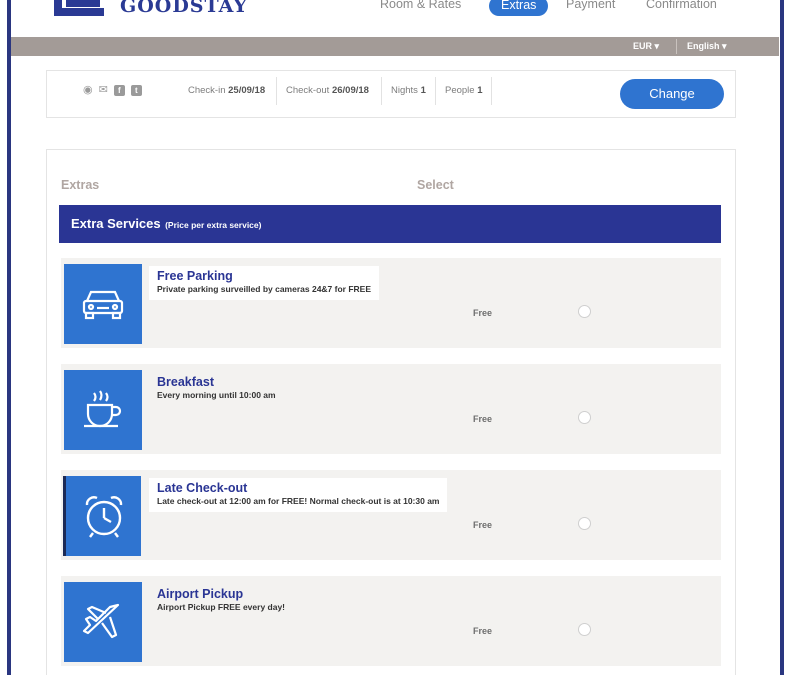 This screenshot has height=675, width=794. What do you see at coordinates (200, 594) in the screenshot?
I see `service-title: Airport Pickup` at bounding box center [200, 594].